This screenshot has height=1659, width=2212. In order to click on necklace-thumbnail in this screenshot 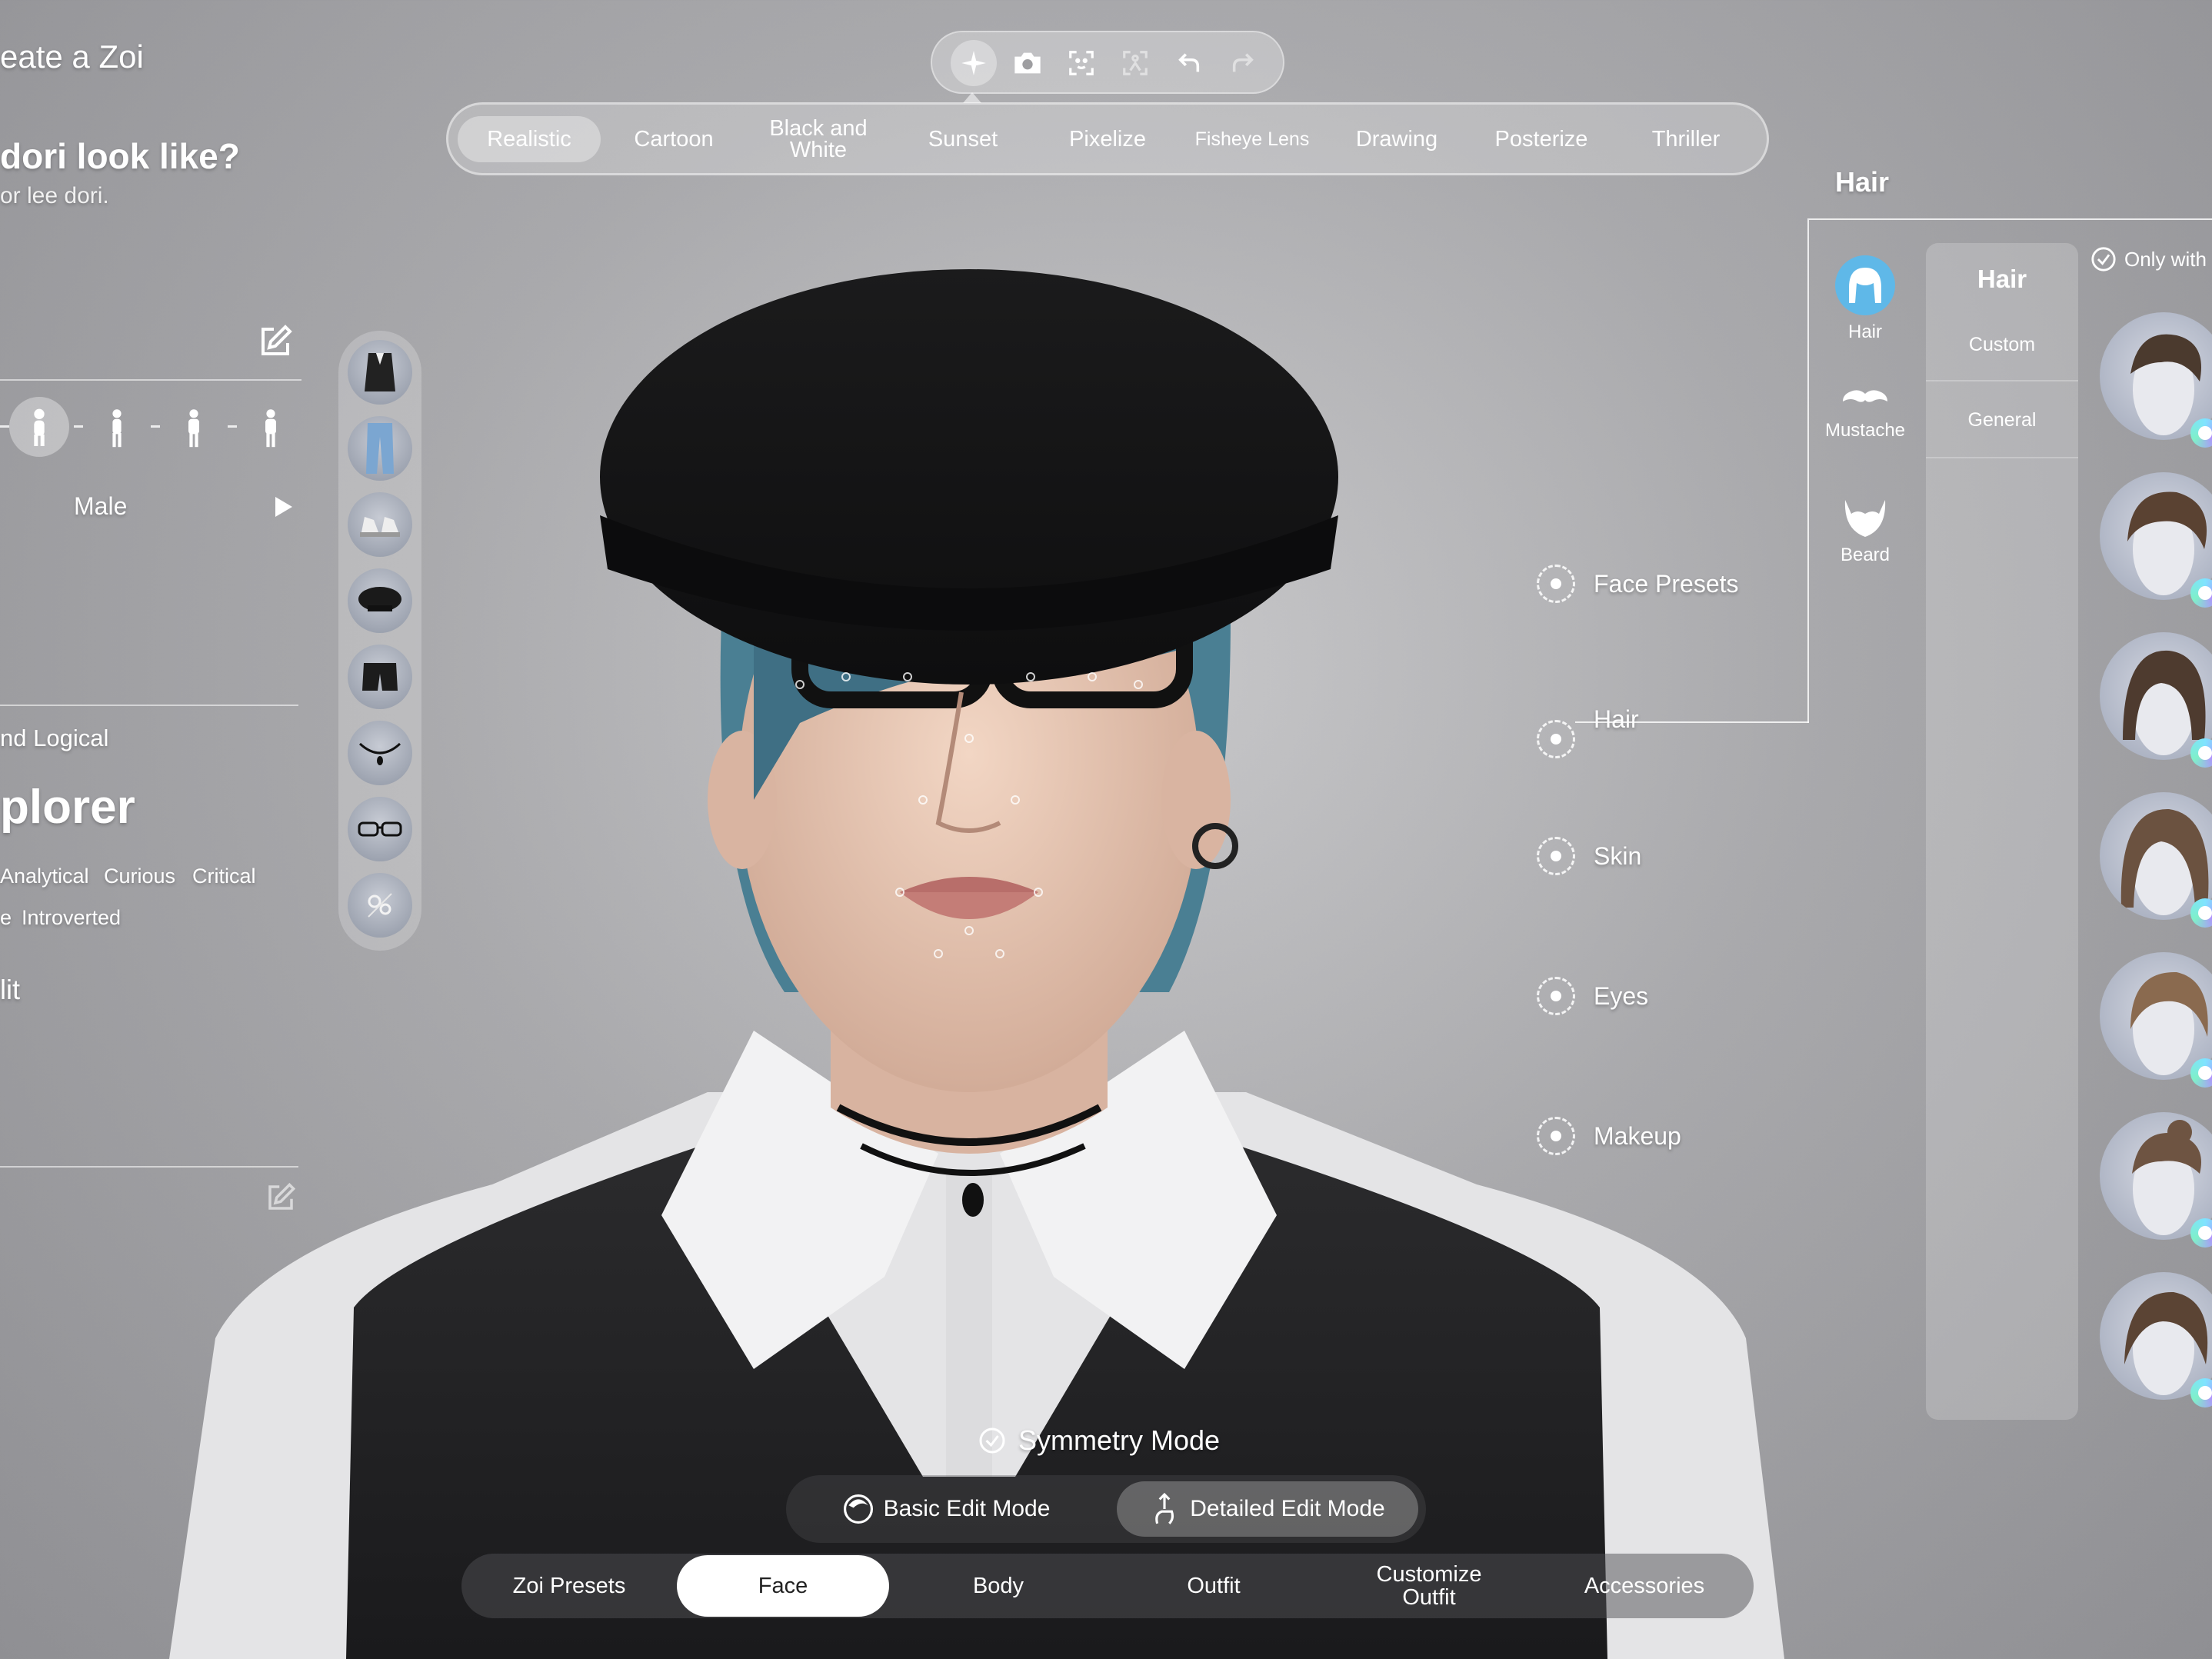, I will do `click(380, 753)`.